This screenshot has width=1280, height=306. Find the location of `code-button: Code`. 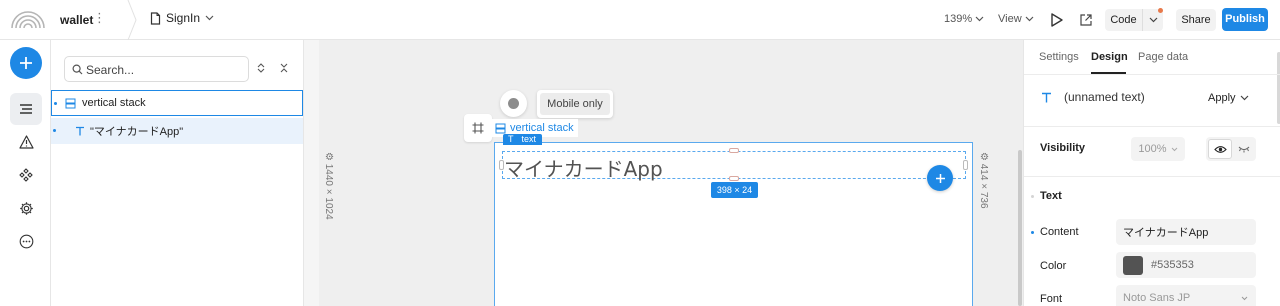

code-button: Code is located at coordinates (1134, 20).